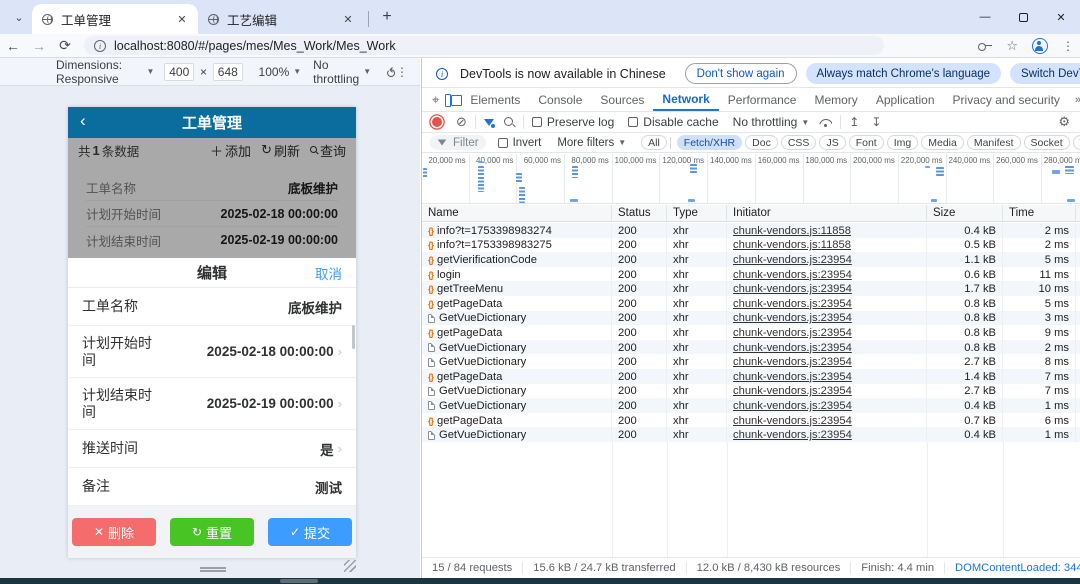 Image resolution: width=1080 pixels, height=584 pixels. Describe the element at coordinates (461, 122) in the screenshot. I see `clear-icon: ⊘` at that location.